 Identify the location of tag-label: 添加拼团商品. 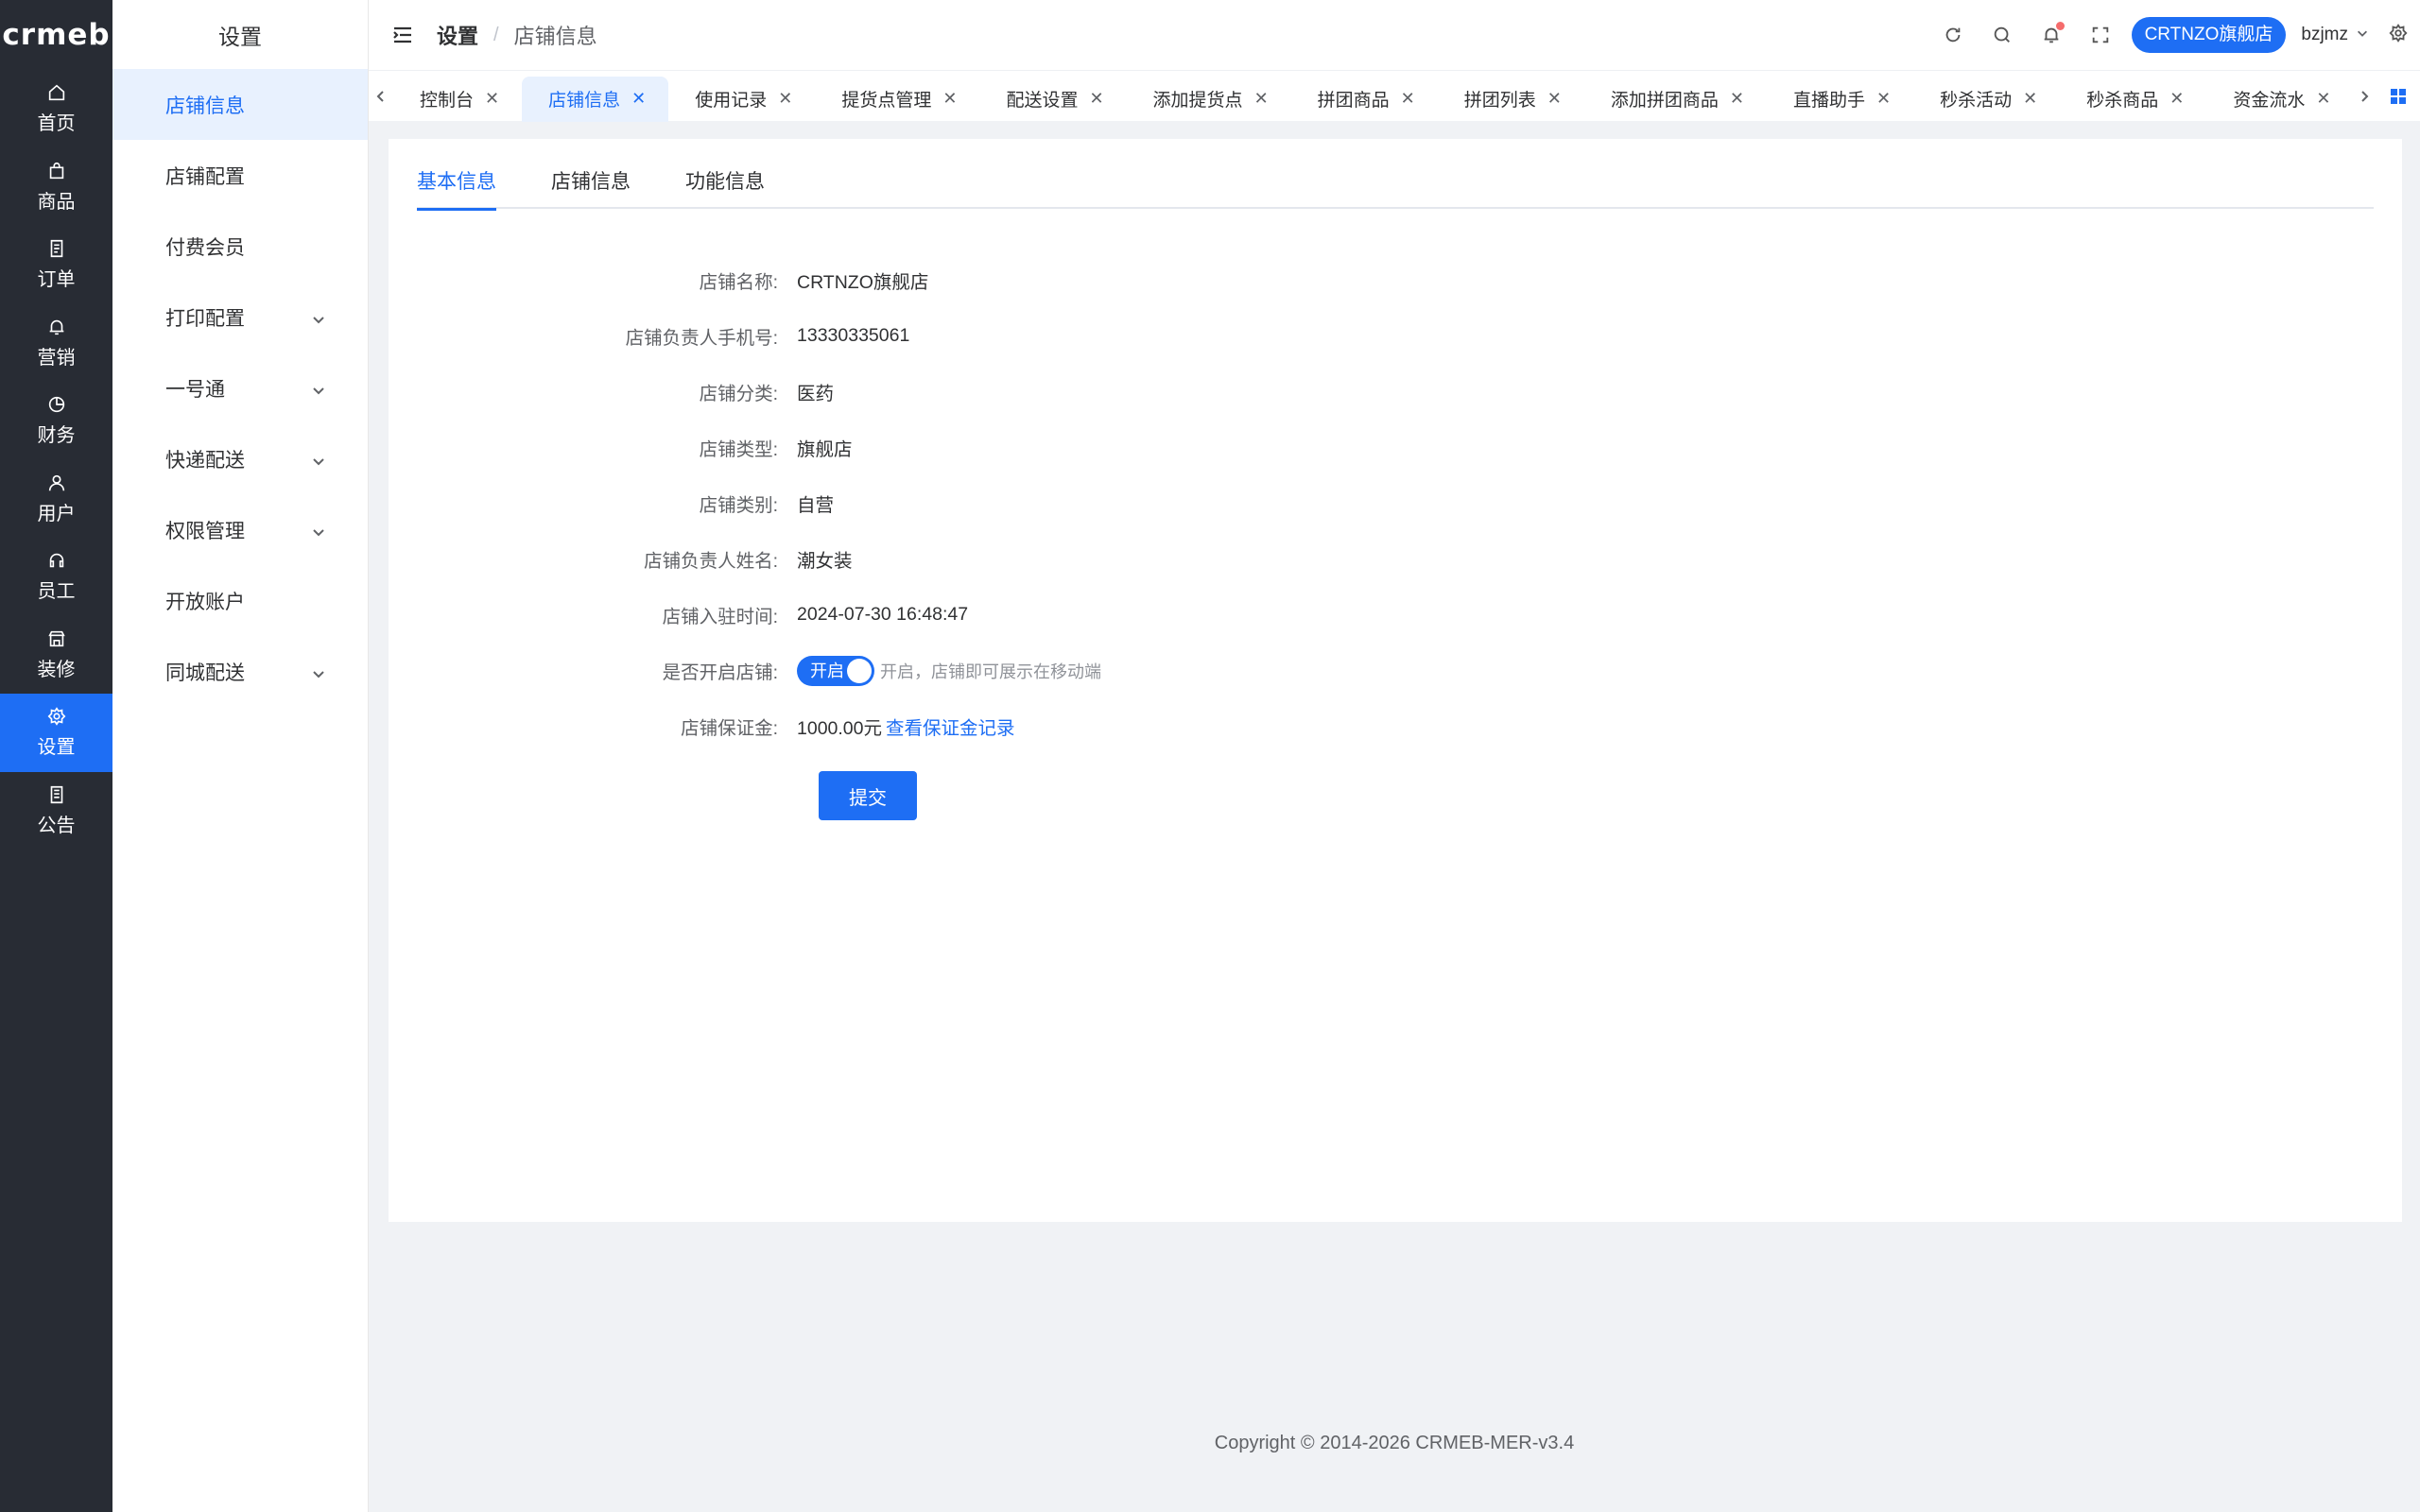
(1665, 101).